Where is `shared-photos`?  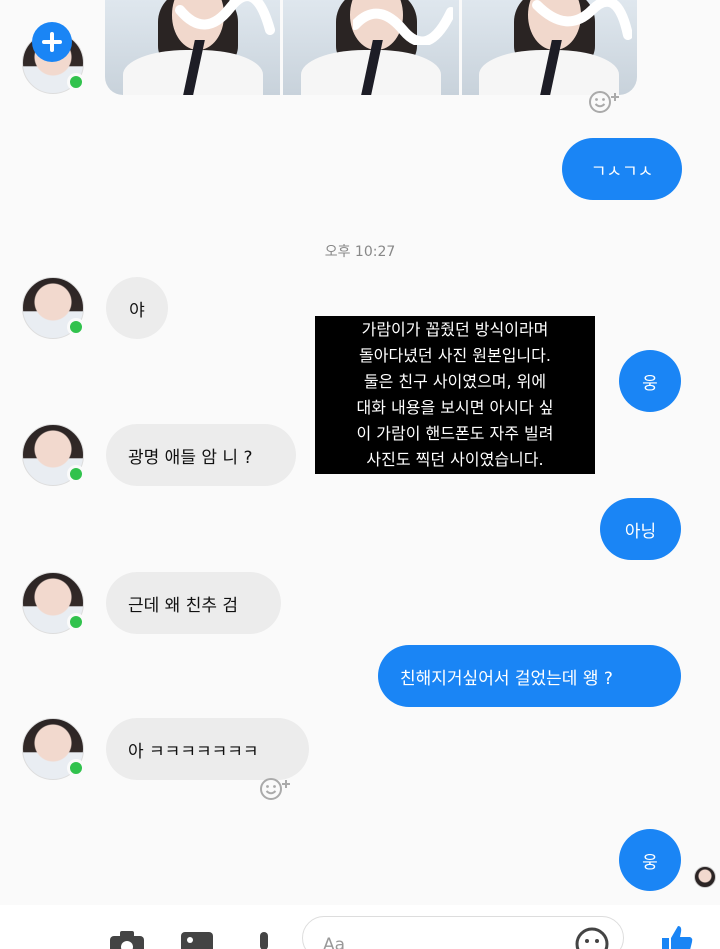 shared-photos is located at coordinates (371, 47).